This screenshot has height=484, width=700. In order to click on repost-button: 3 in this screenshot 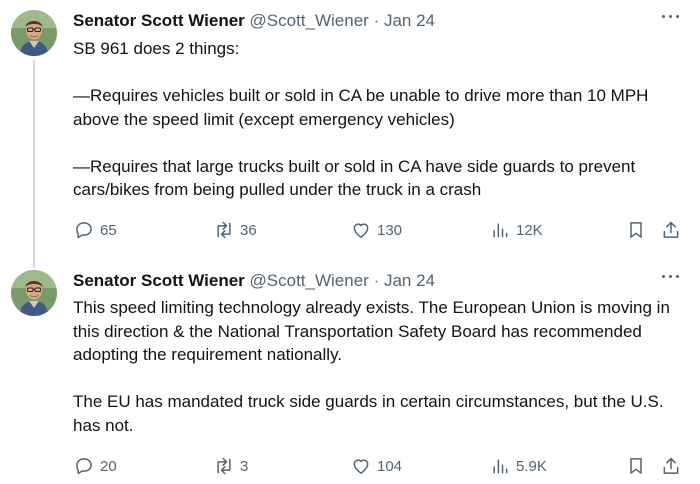, I will do `click(231, 466)`.